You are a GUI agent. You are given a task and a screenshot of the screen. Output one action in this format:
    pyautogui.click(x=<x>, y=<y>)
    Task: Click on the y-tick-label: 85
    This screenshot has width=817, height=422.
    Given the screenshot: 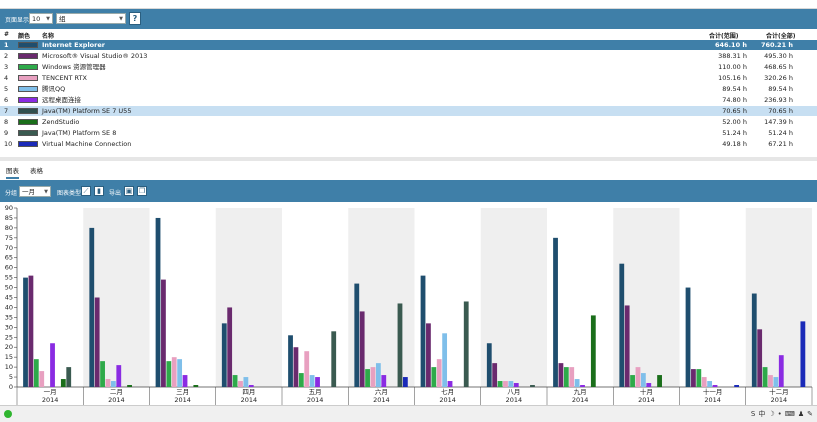 What is the action you would take?
    pyautogui.click(x=9, y=218)
    